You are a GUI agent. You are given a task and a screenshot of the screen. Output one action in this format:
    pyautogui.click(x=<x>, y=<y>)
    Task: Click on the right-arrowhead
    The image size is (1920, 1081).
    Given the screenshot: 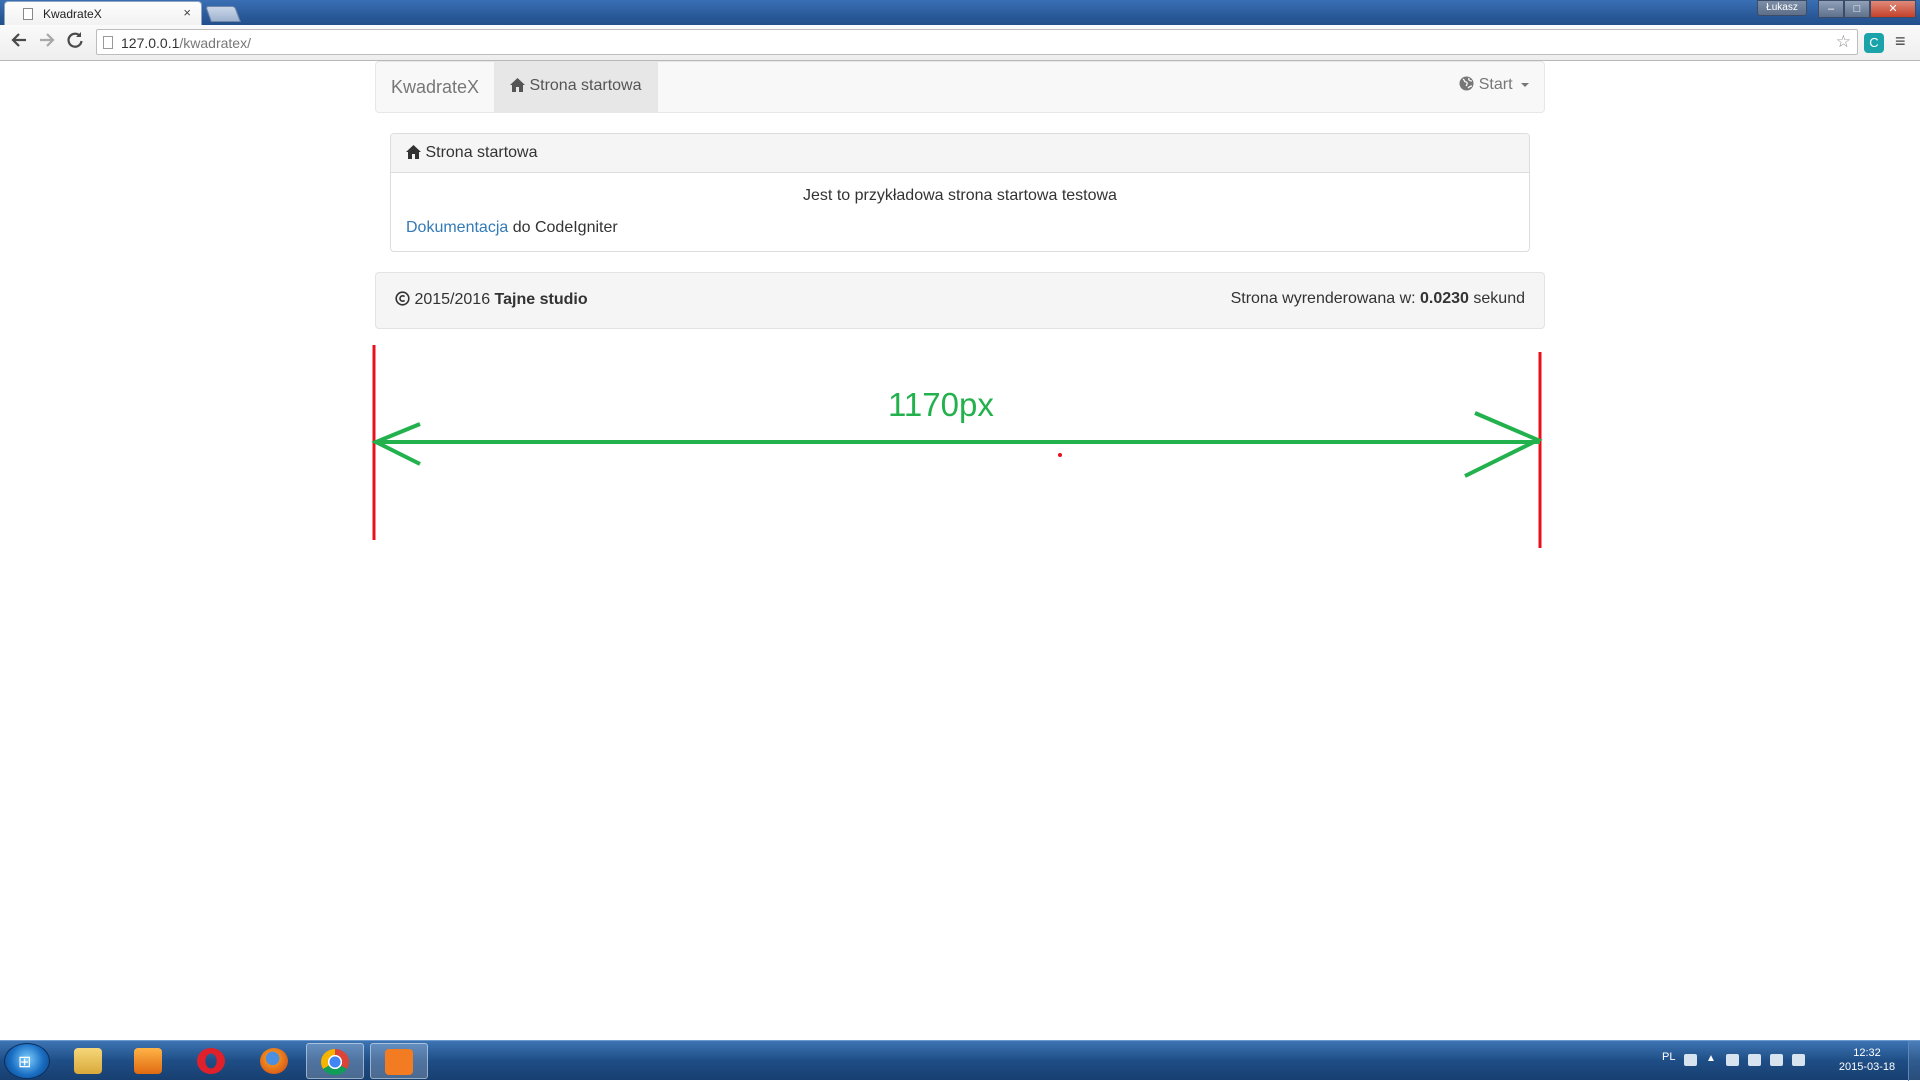 What is the action you would take?
    pyautogui.click(x=1503, y=444)
    